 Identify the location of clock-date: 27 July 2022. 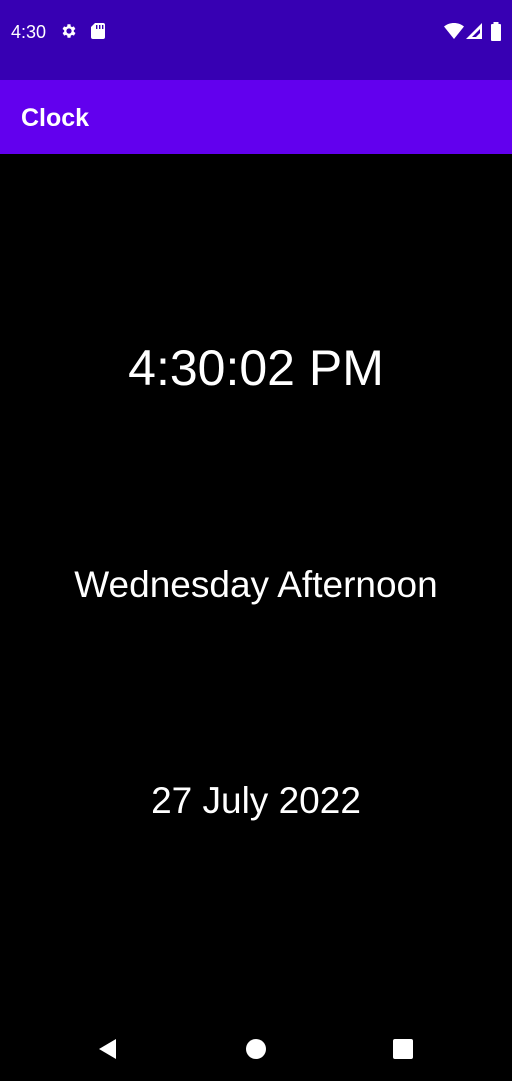
(256, 800).